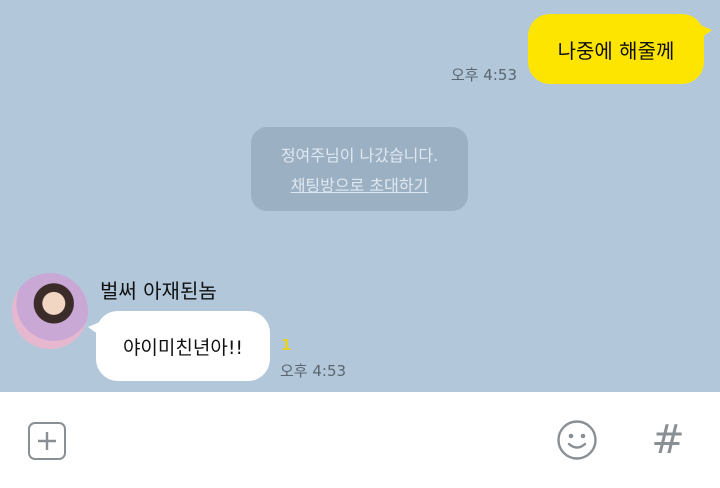  What do you see at coordinates (313, 371) in the screenshot?
I see `incoming-message-time: 오후 4:53` at bounding box center [313, 371].